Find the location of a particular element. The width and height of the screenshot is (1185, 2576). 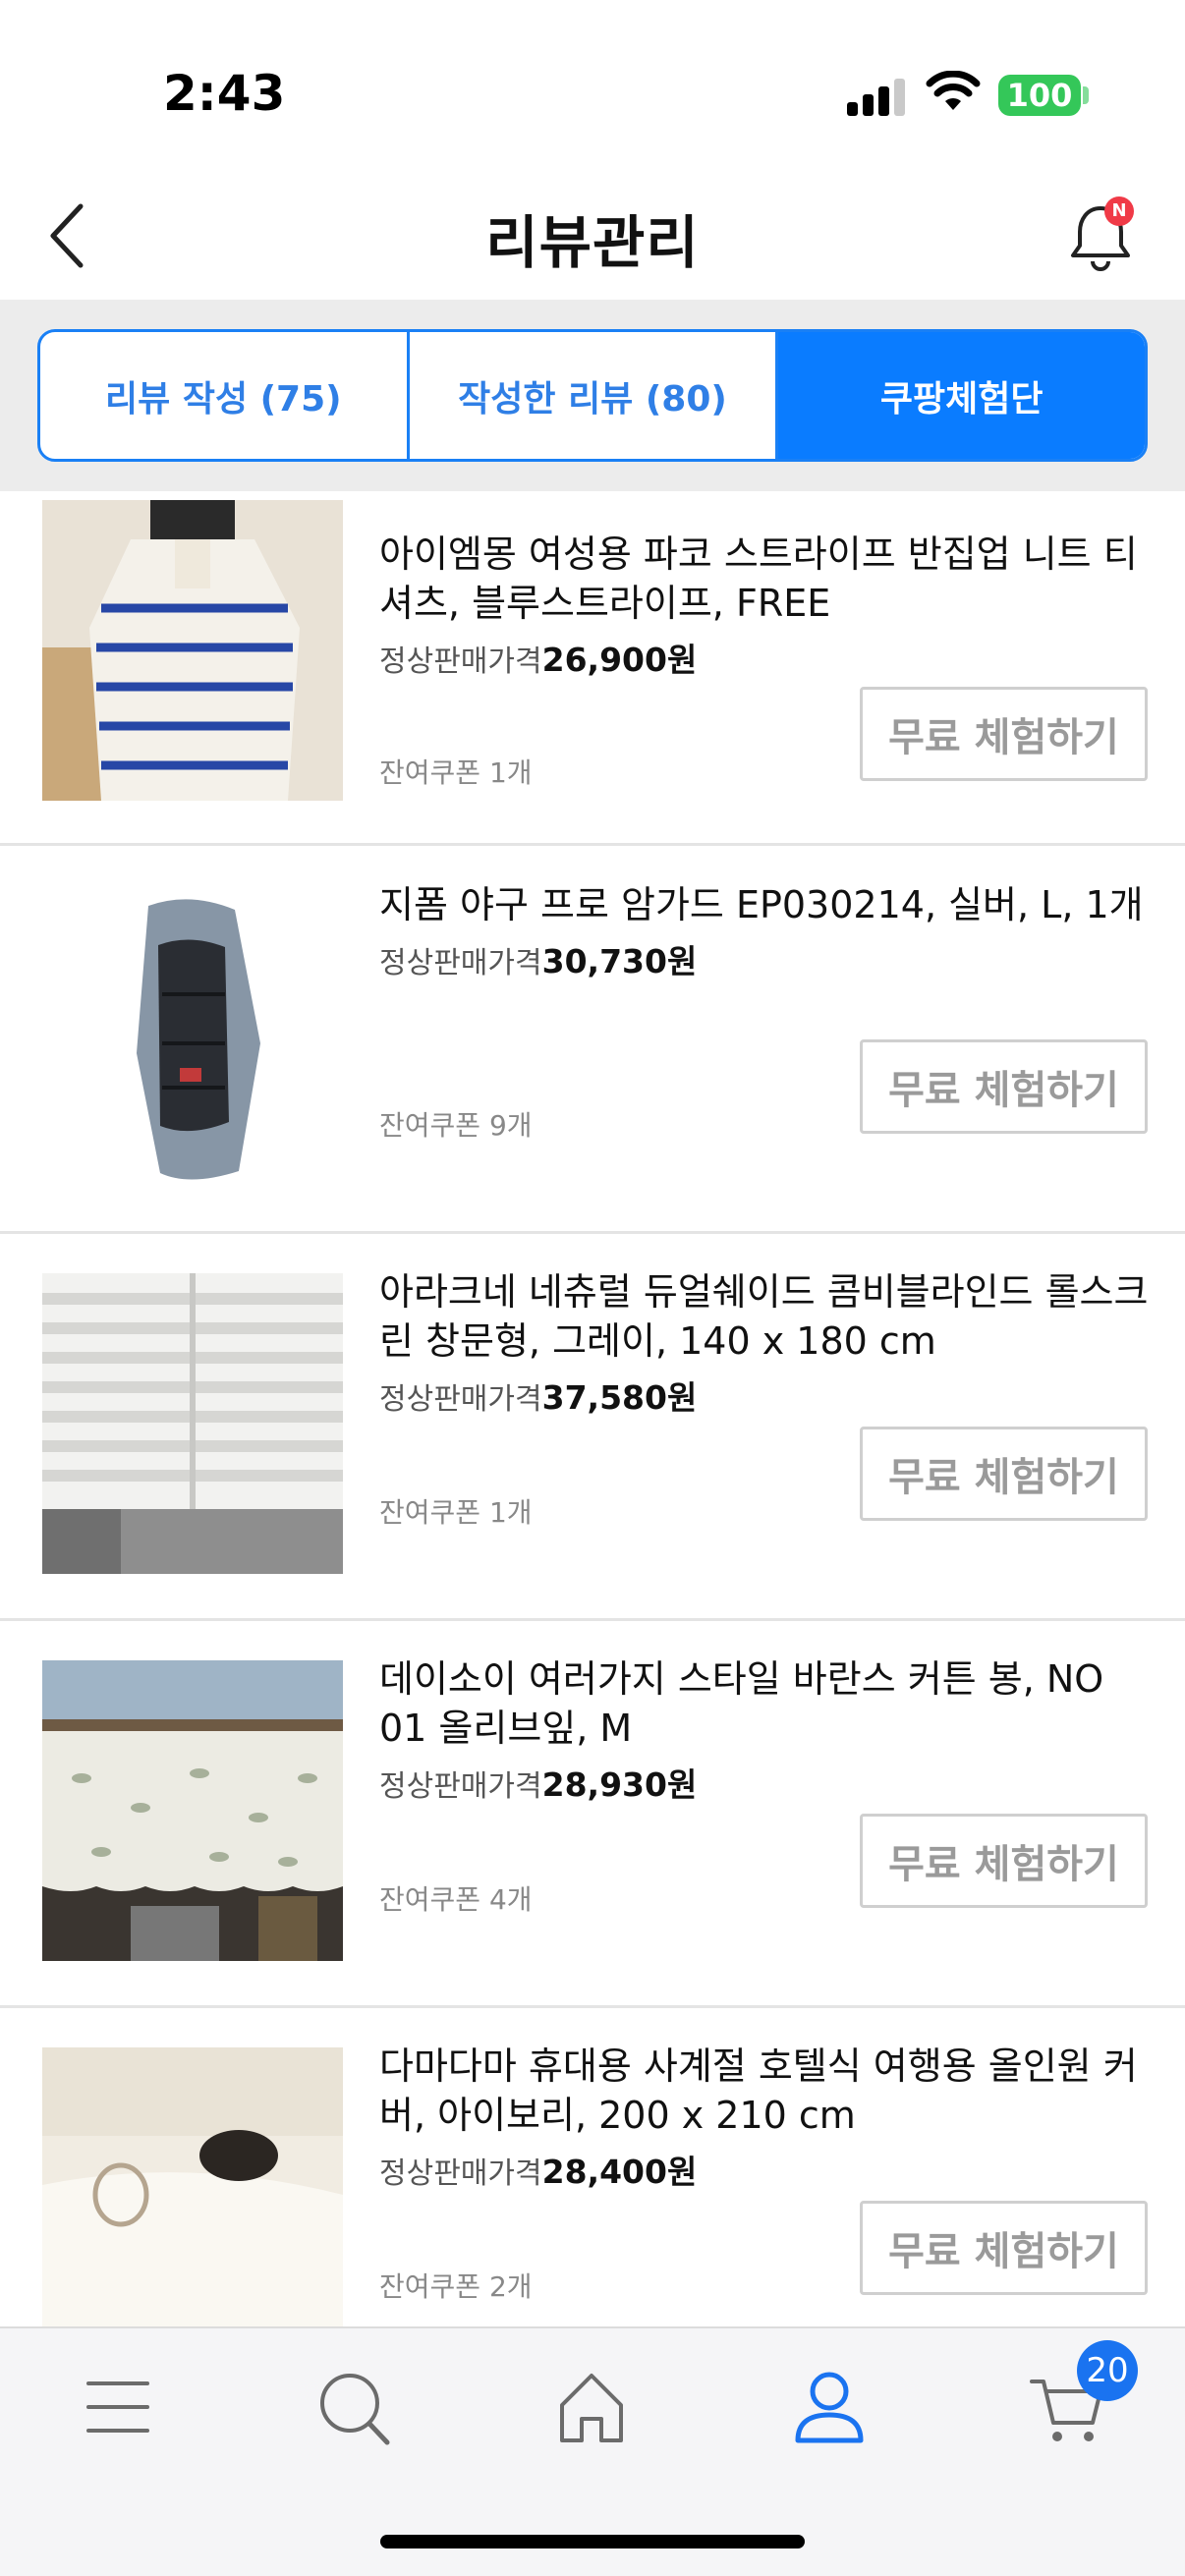

price-value: 28,930원 is located at coordinates (620, 1784).